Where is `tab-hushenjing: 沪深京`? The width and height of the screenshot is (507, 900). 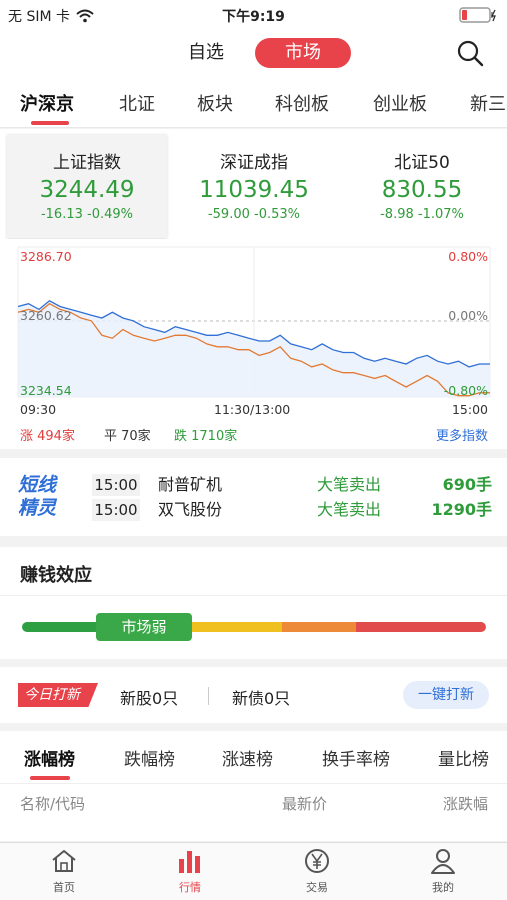 tab-hushenjing: 沪深京 is located at coordinates (47, 103).